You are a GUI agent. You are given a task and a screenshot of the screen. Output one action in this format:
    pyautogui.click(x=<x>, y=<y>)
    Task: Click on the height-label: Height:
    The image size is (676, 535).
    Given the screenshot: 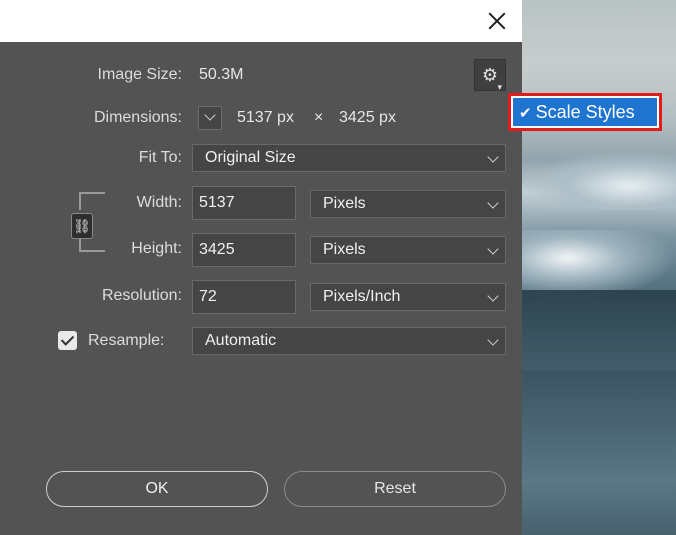 What is the action you would take?
    pyautogui.click(x=156, y=248)
    